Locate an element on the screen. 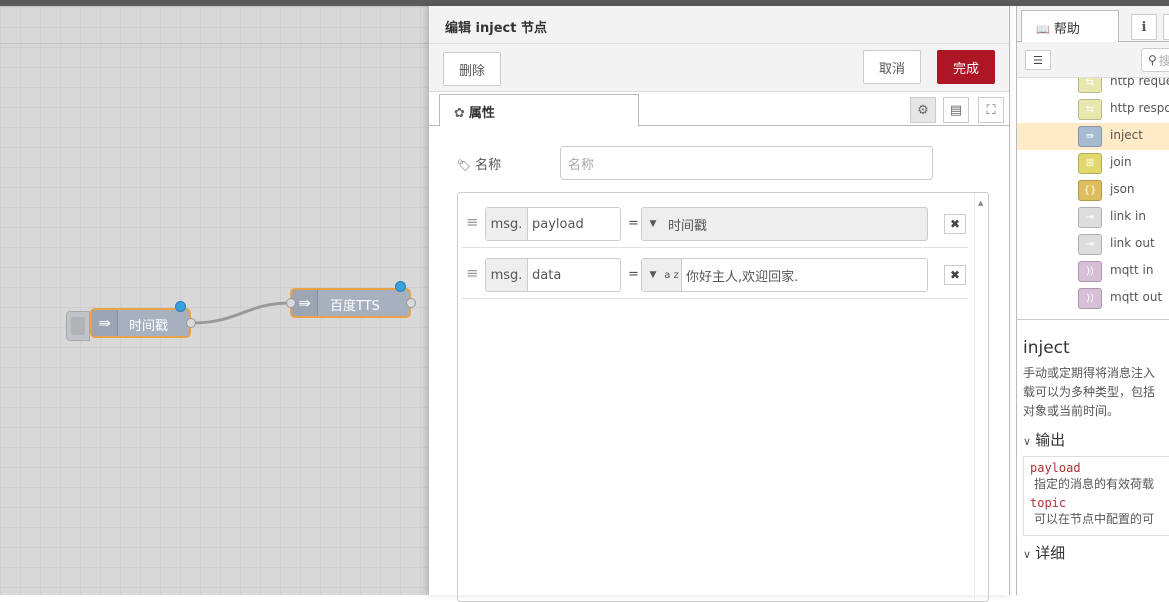  list-item: )) mqtt in is located at coordinates (1093, 271).